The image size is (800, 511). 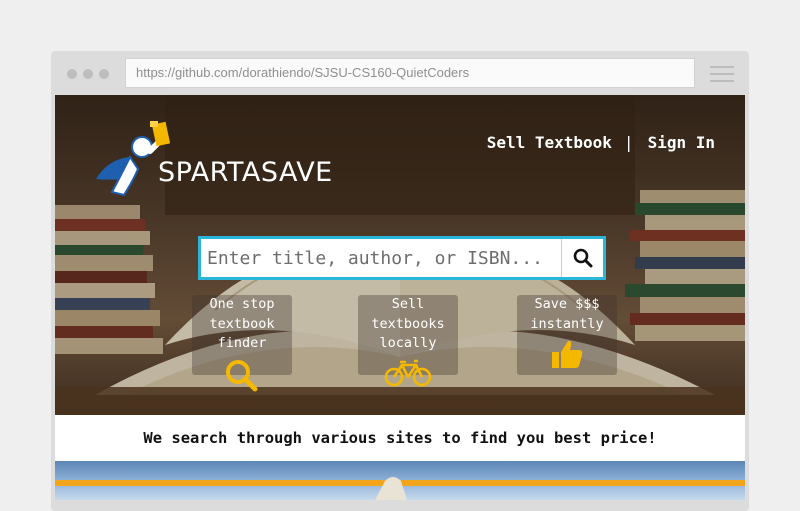 I want to click on next-section-preview, so click(x=400, y=480).